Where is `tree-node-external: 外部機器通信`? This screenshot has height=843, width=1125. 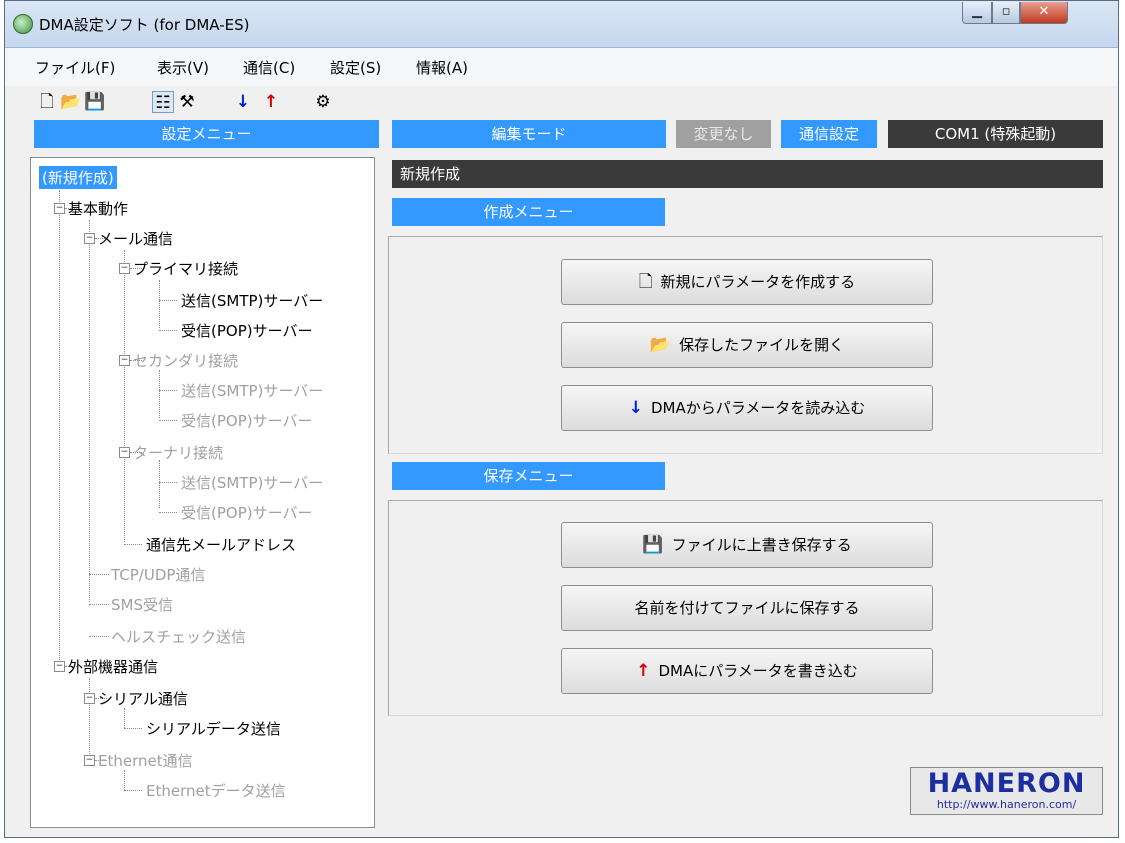 tree-node-external: 外部機器通信 is located at coordinates (113, 666).